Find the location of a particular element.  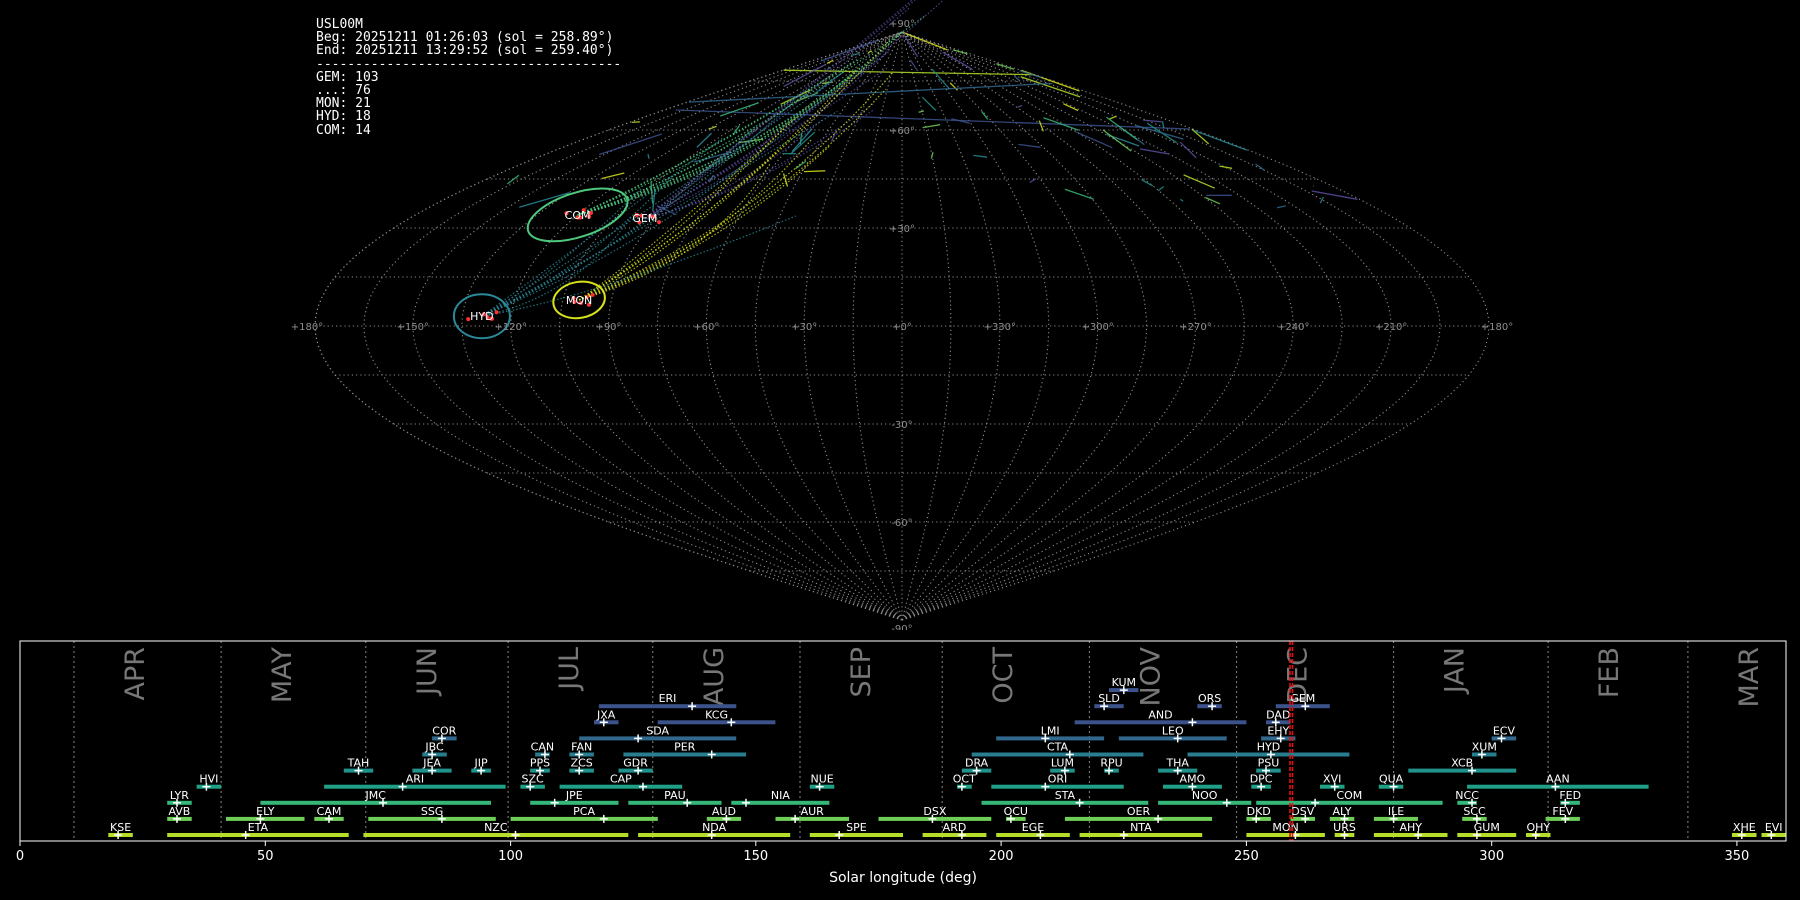

latitude-label: -30° is located at coordinates (901, 425).